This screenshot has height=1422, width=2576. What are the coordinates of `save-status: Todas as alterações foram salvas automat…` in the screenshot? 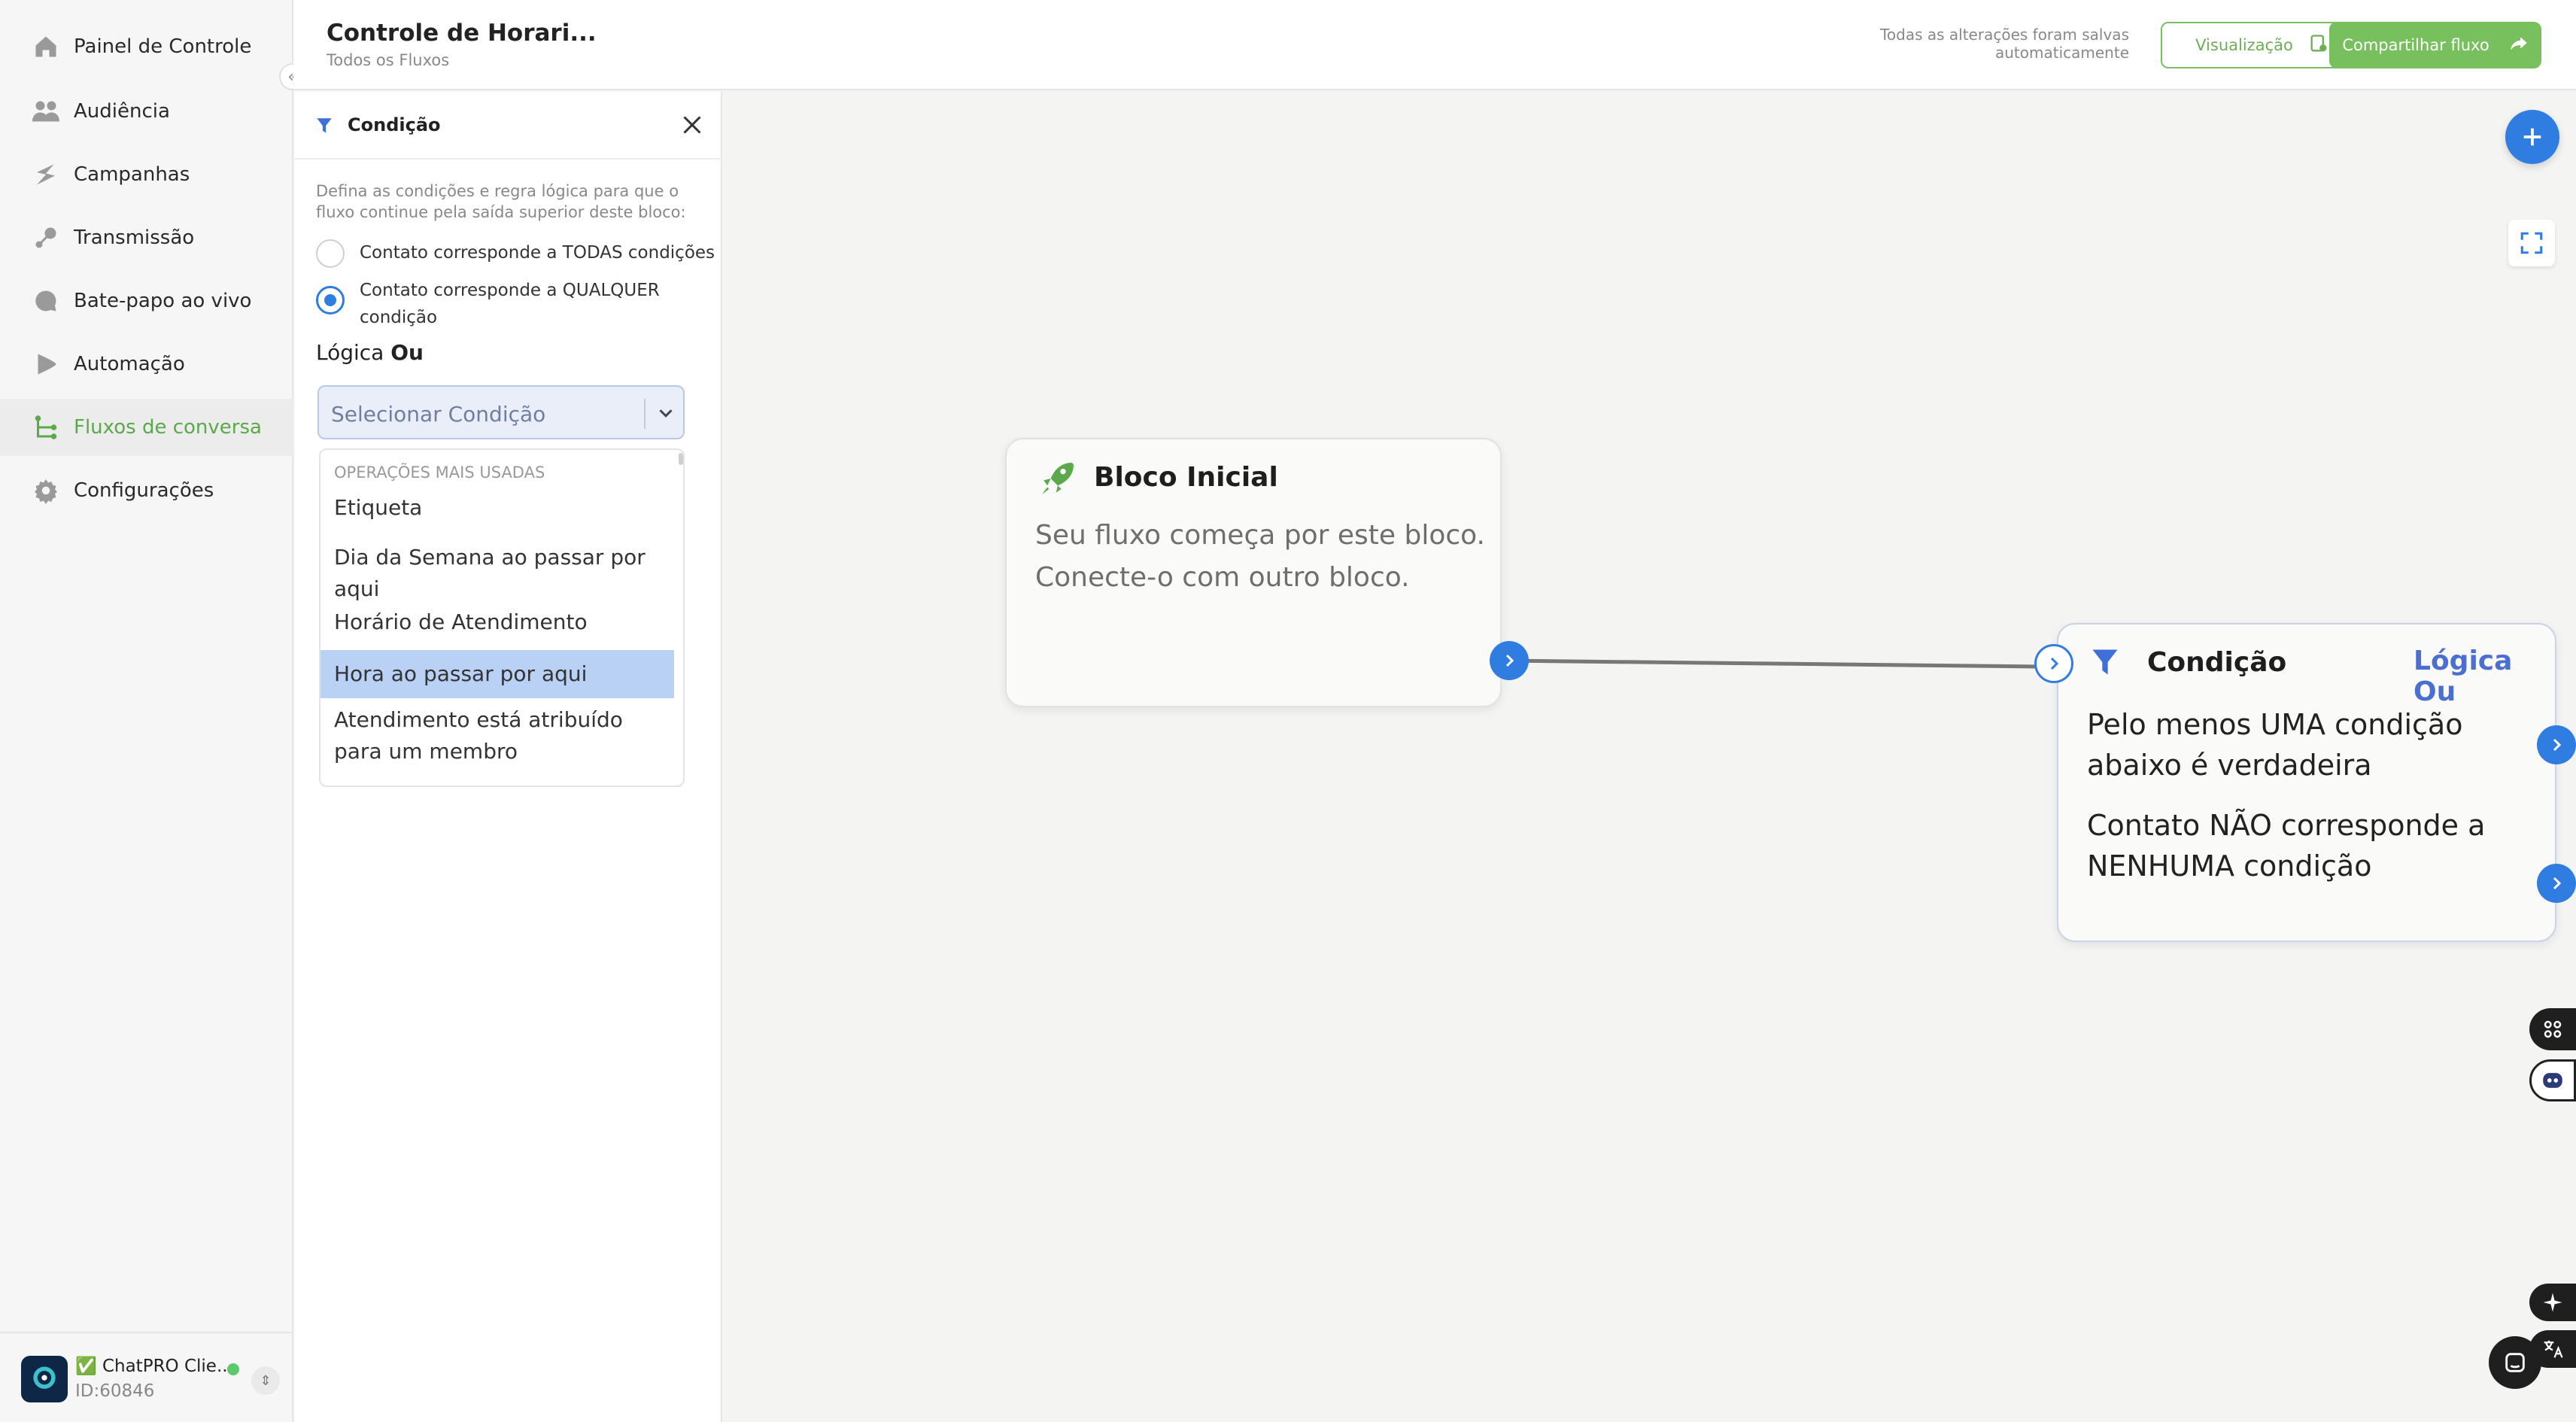 It's located at (2005, 44).